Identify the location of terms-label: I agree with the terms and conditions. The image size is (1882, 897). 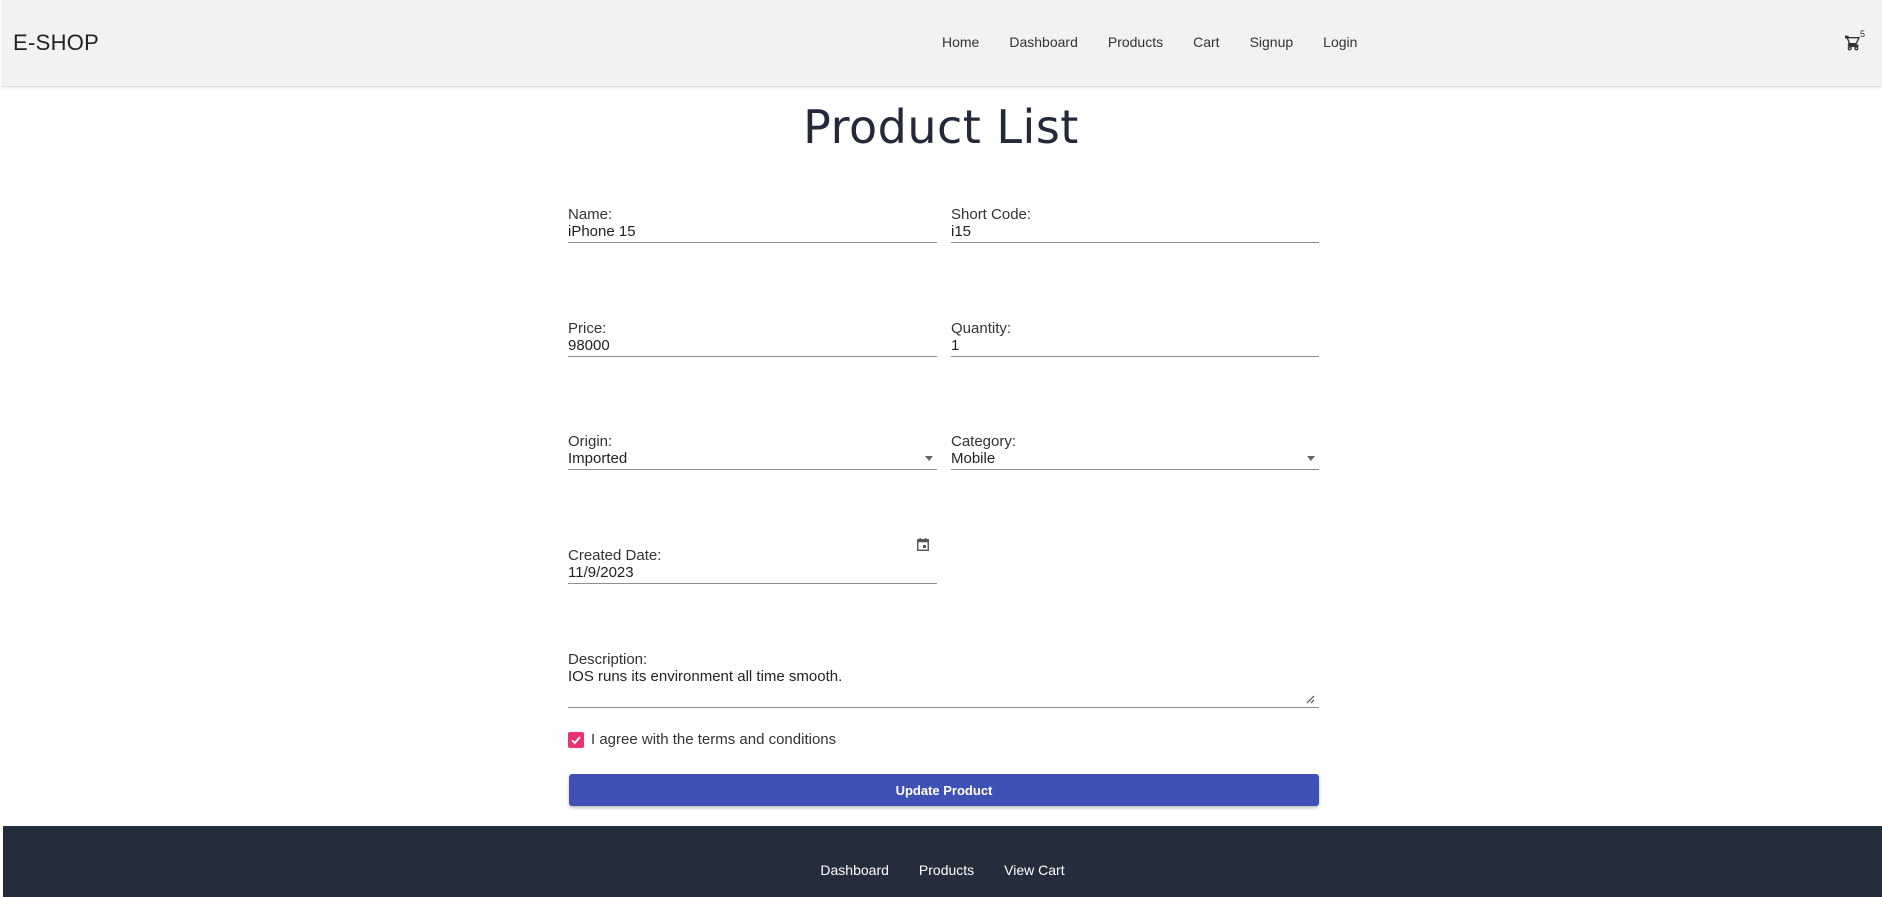
(713, 739).